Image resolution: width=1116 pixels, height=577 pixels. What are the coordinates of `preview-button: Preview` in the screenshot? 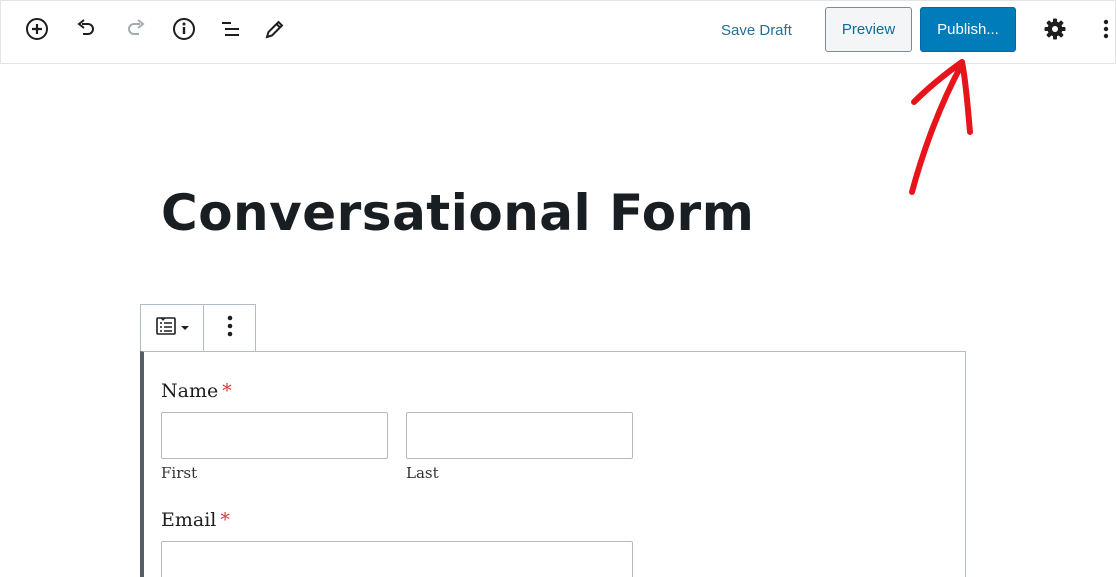 It's located at (868, 29).